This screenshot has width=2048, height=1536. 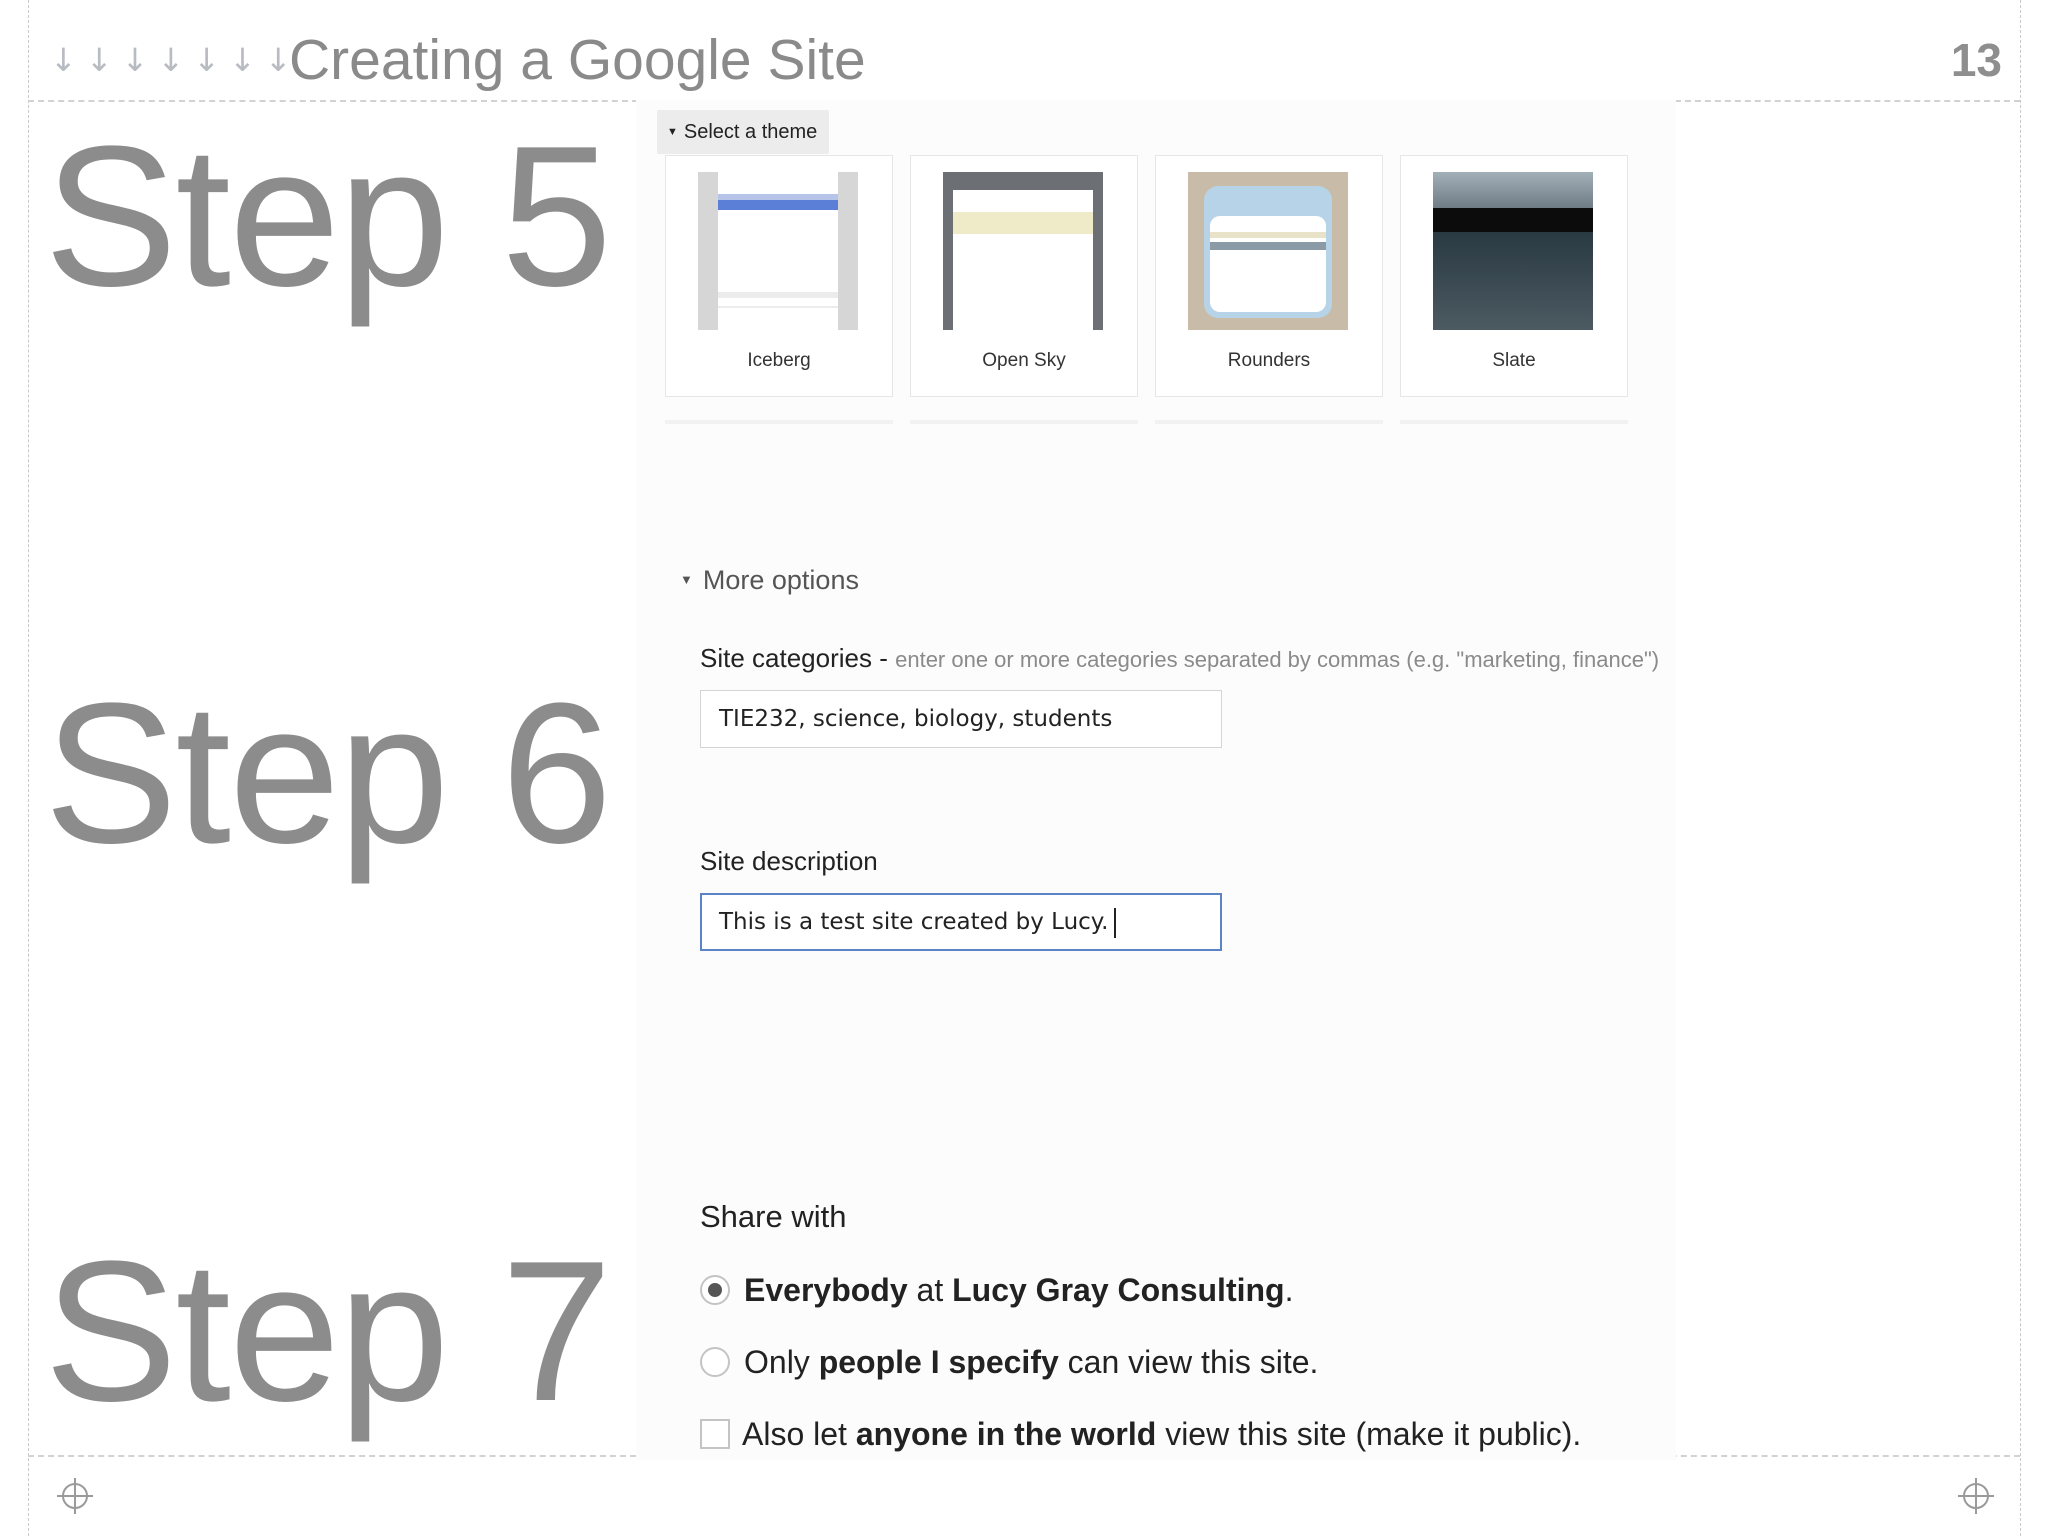 I want to click on site-categories-value: TIE232, science, biology, students, so click(x=916, y=719).